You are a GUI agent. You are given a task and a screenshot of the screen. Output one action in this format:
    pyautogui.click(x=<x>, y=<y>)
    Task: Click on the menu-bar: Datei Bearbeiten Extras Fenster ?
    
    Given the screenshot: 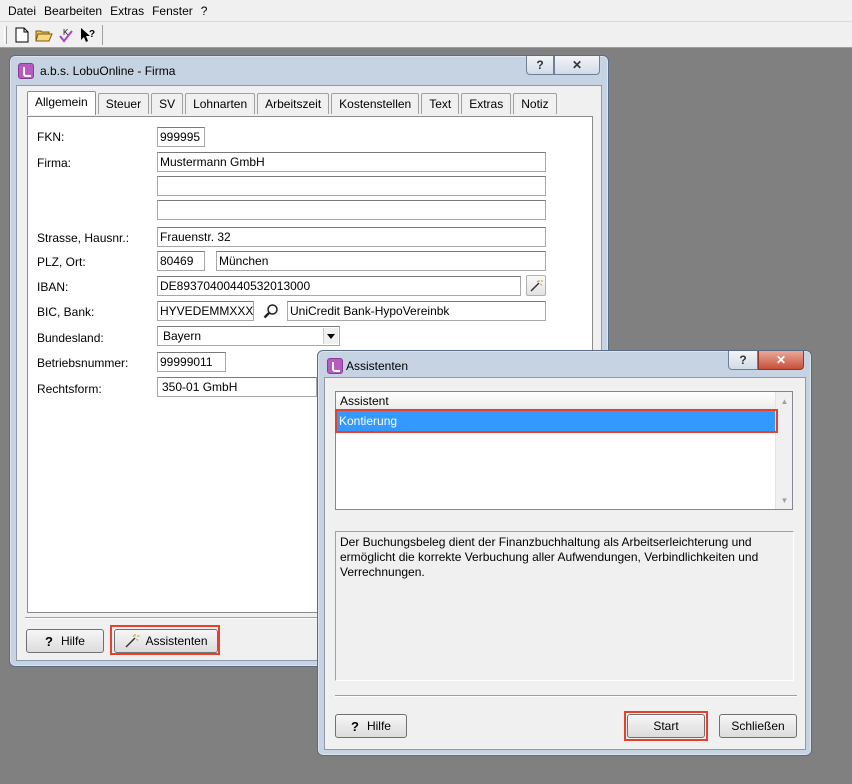 What is the action you would take?
    pyautogui.click(x=426, y=11)
    